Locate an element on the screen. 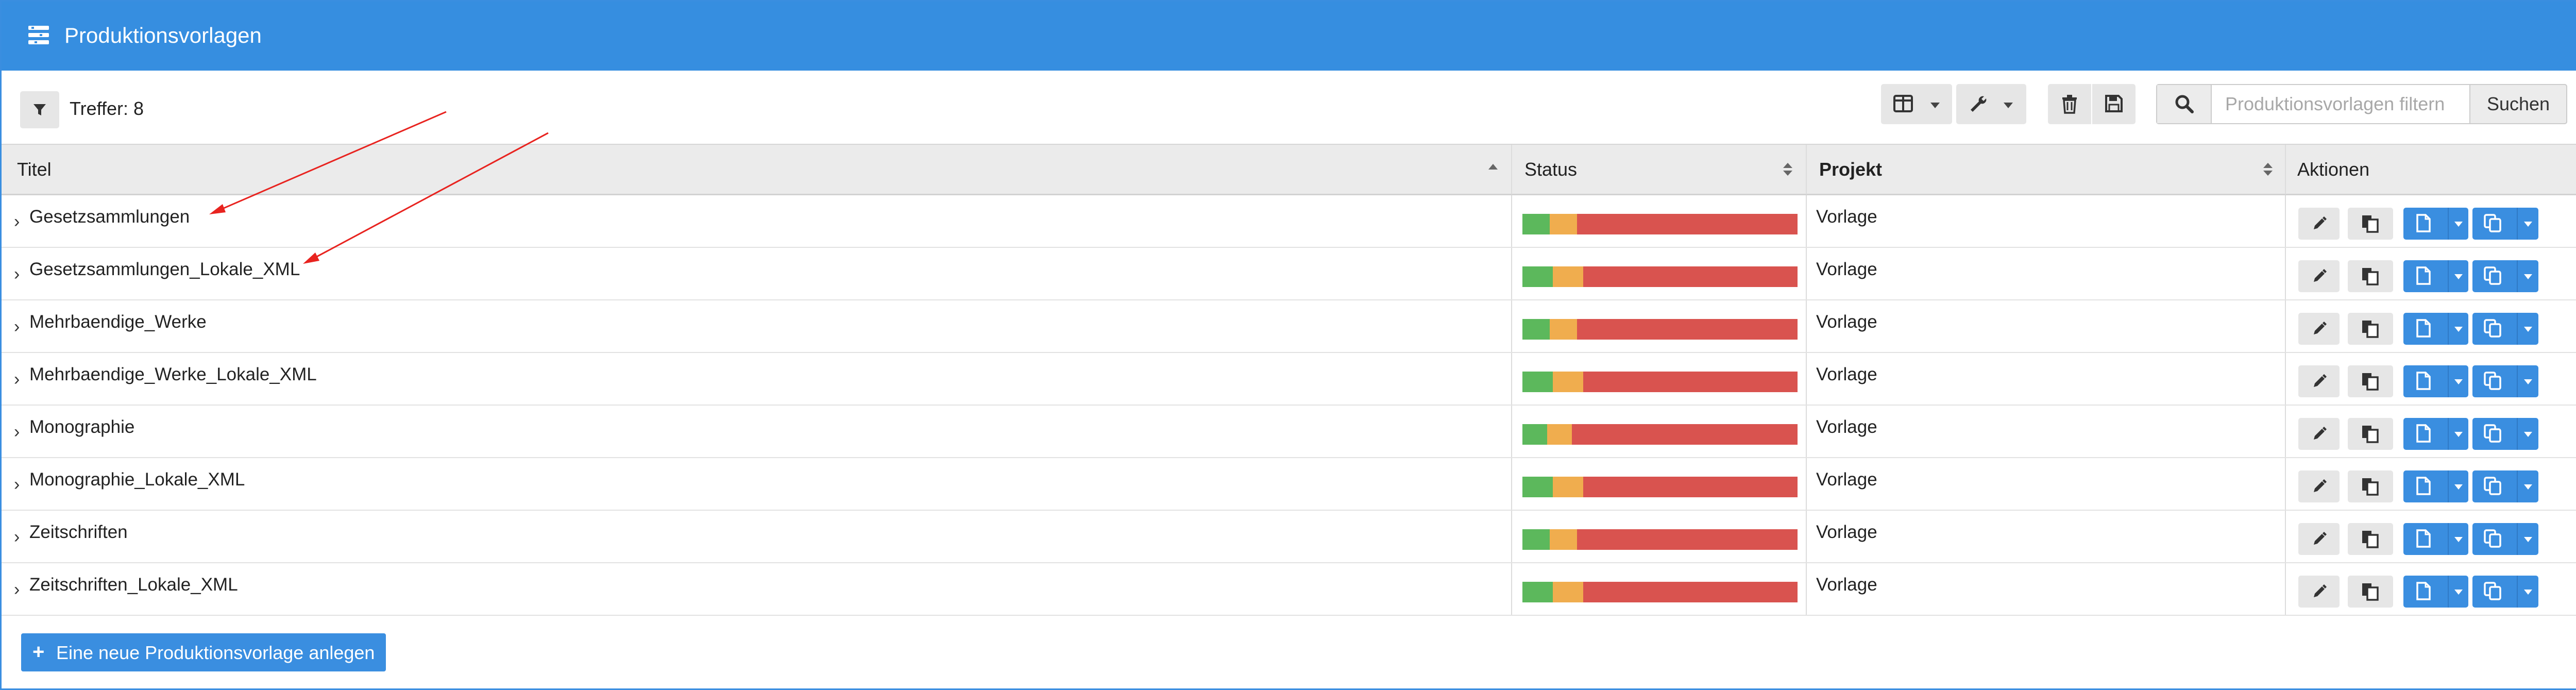 This screenshot has height=690, width=2576. save-button is located at coordinates (2114, 104).